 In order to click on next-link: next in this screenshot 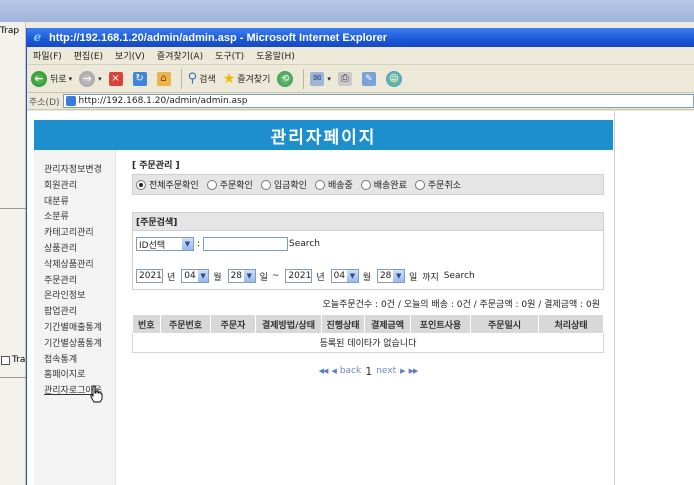, I will do `click(386, 371)`.